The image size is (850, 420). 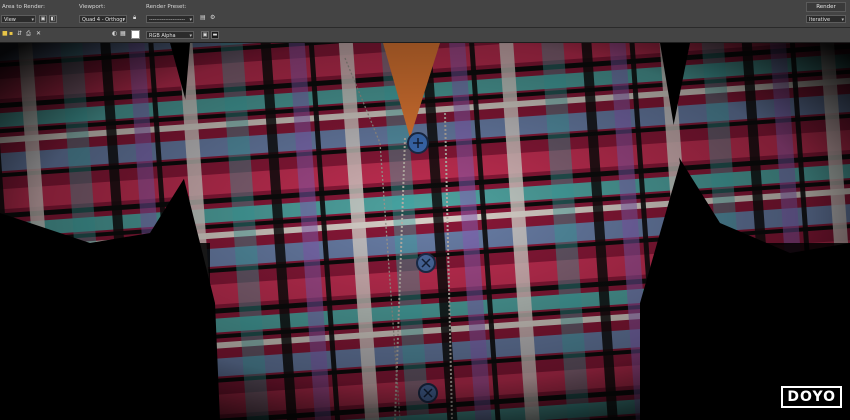 What do you see at coordinates (425, 47) in the screenshot?
I see `frame-window-toolbar: ■ ▪ ⇵ ⎙ ✕ ◐ ▦ RGB Alpha ▾ ▣ ▬` at bounding box center [425, 47].